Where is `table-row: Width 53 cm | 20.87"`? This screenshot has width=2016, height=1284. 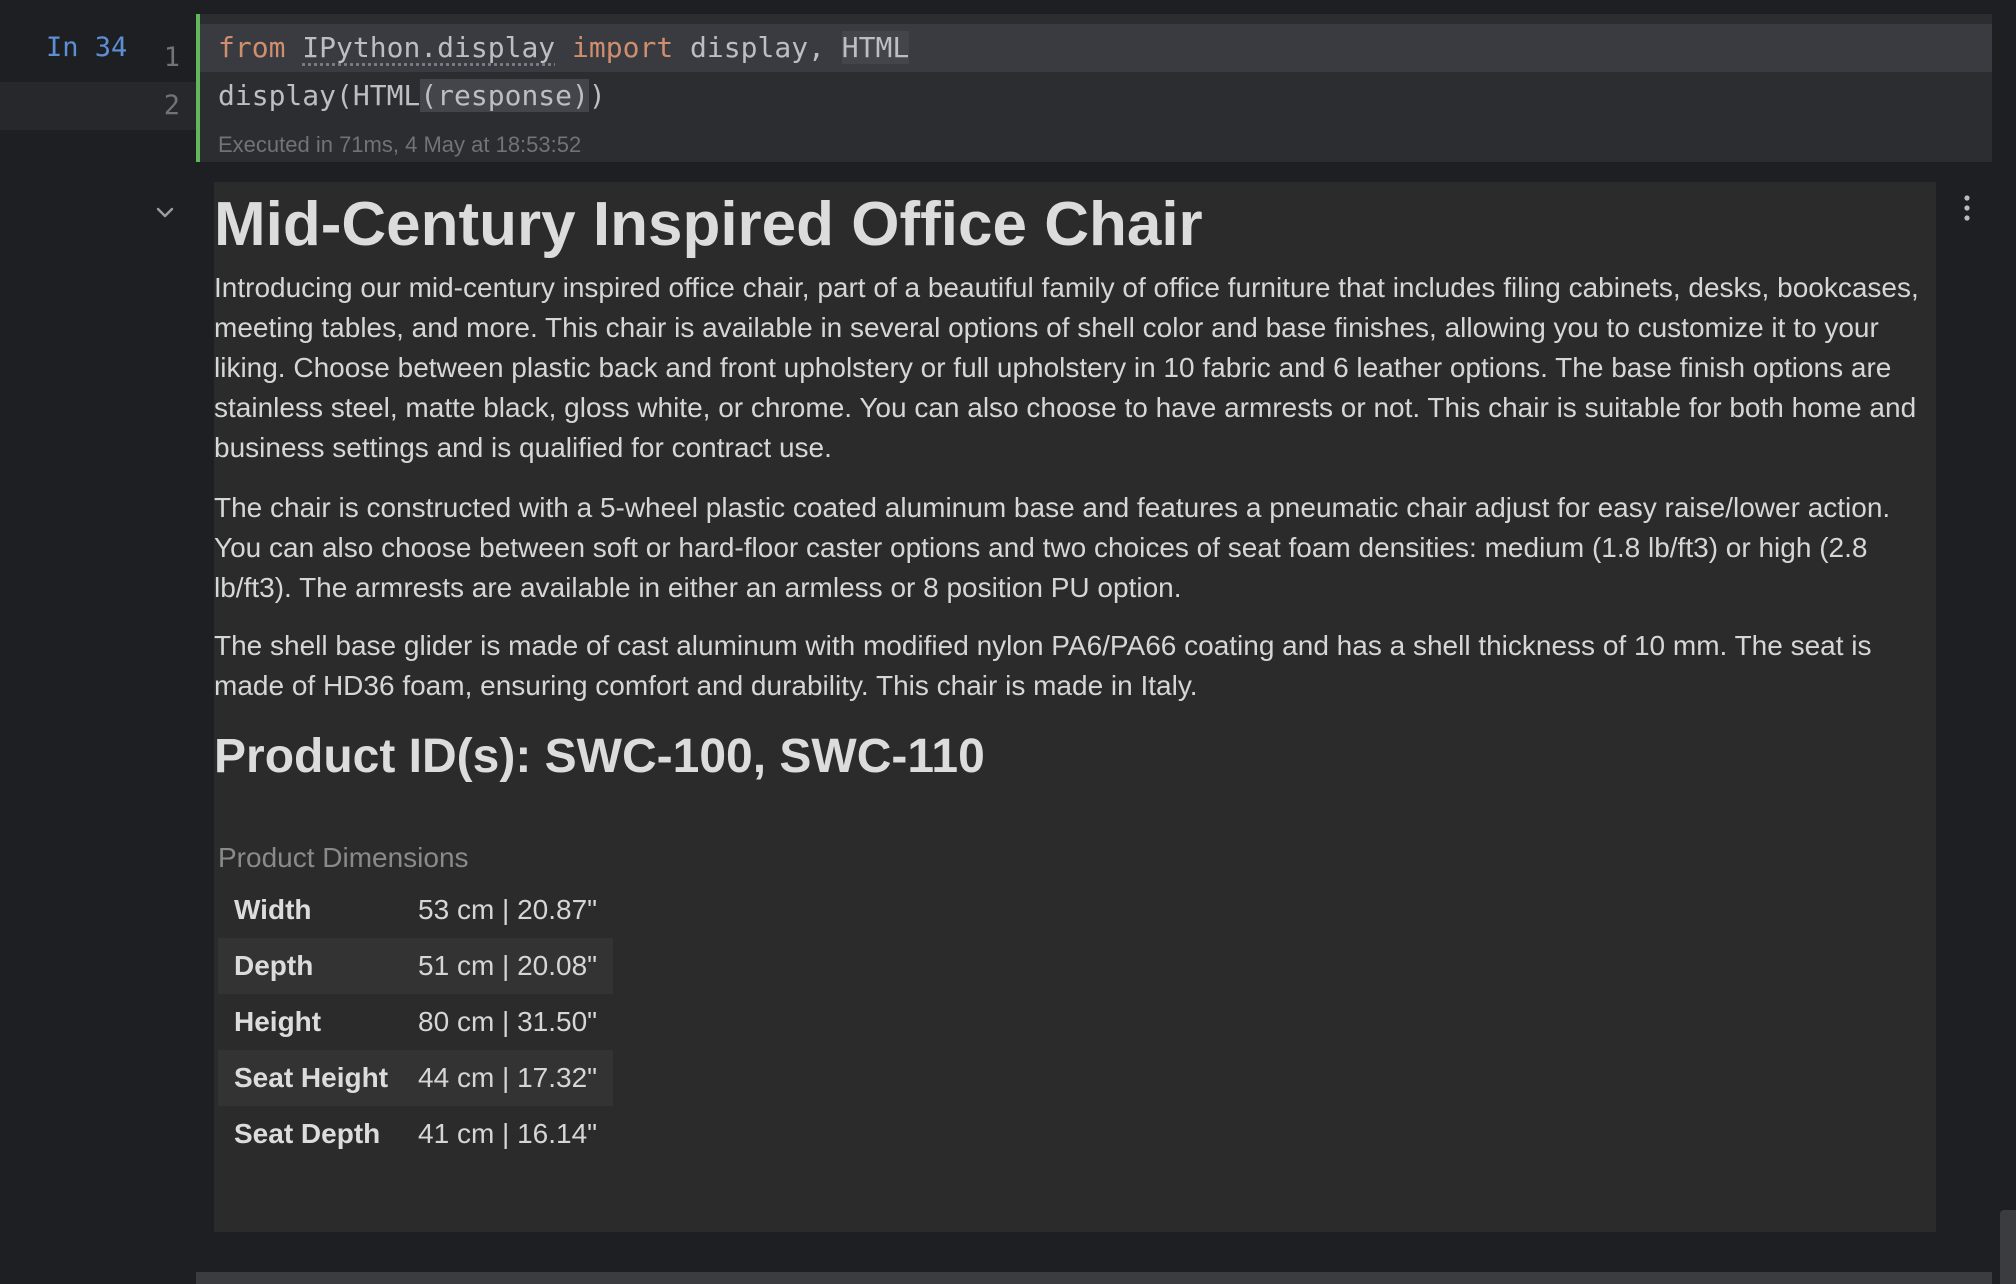 table-row: Width 53 cm | 20.87" is located at coordinates (415, 910).